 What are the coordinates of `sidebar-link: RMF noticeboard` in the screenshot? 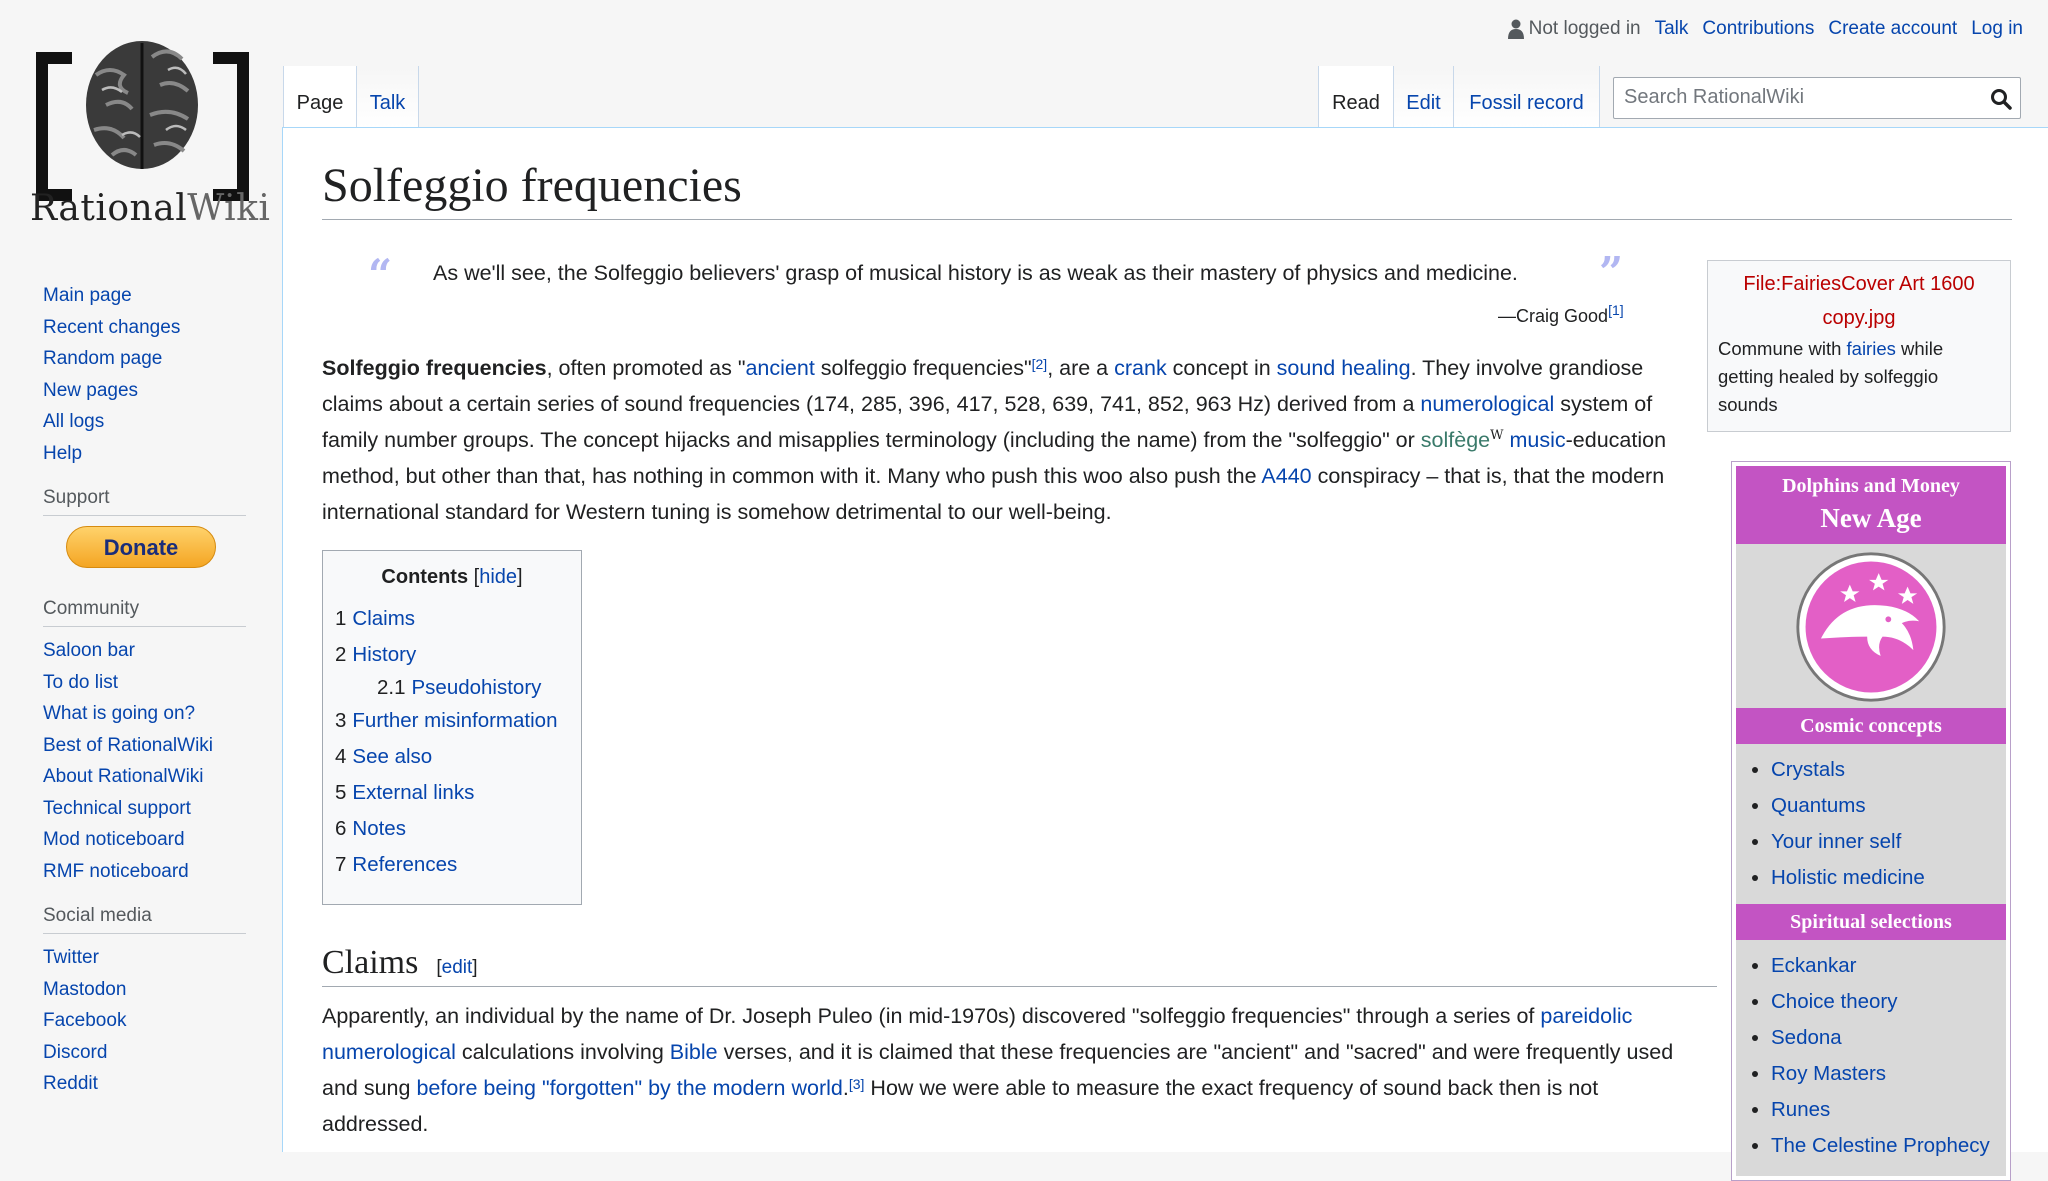 It's located at (116, 871).